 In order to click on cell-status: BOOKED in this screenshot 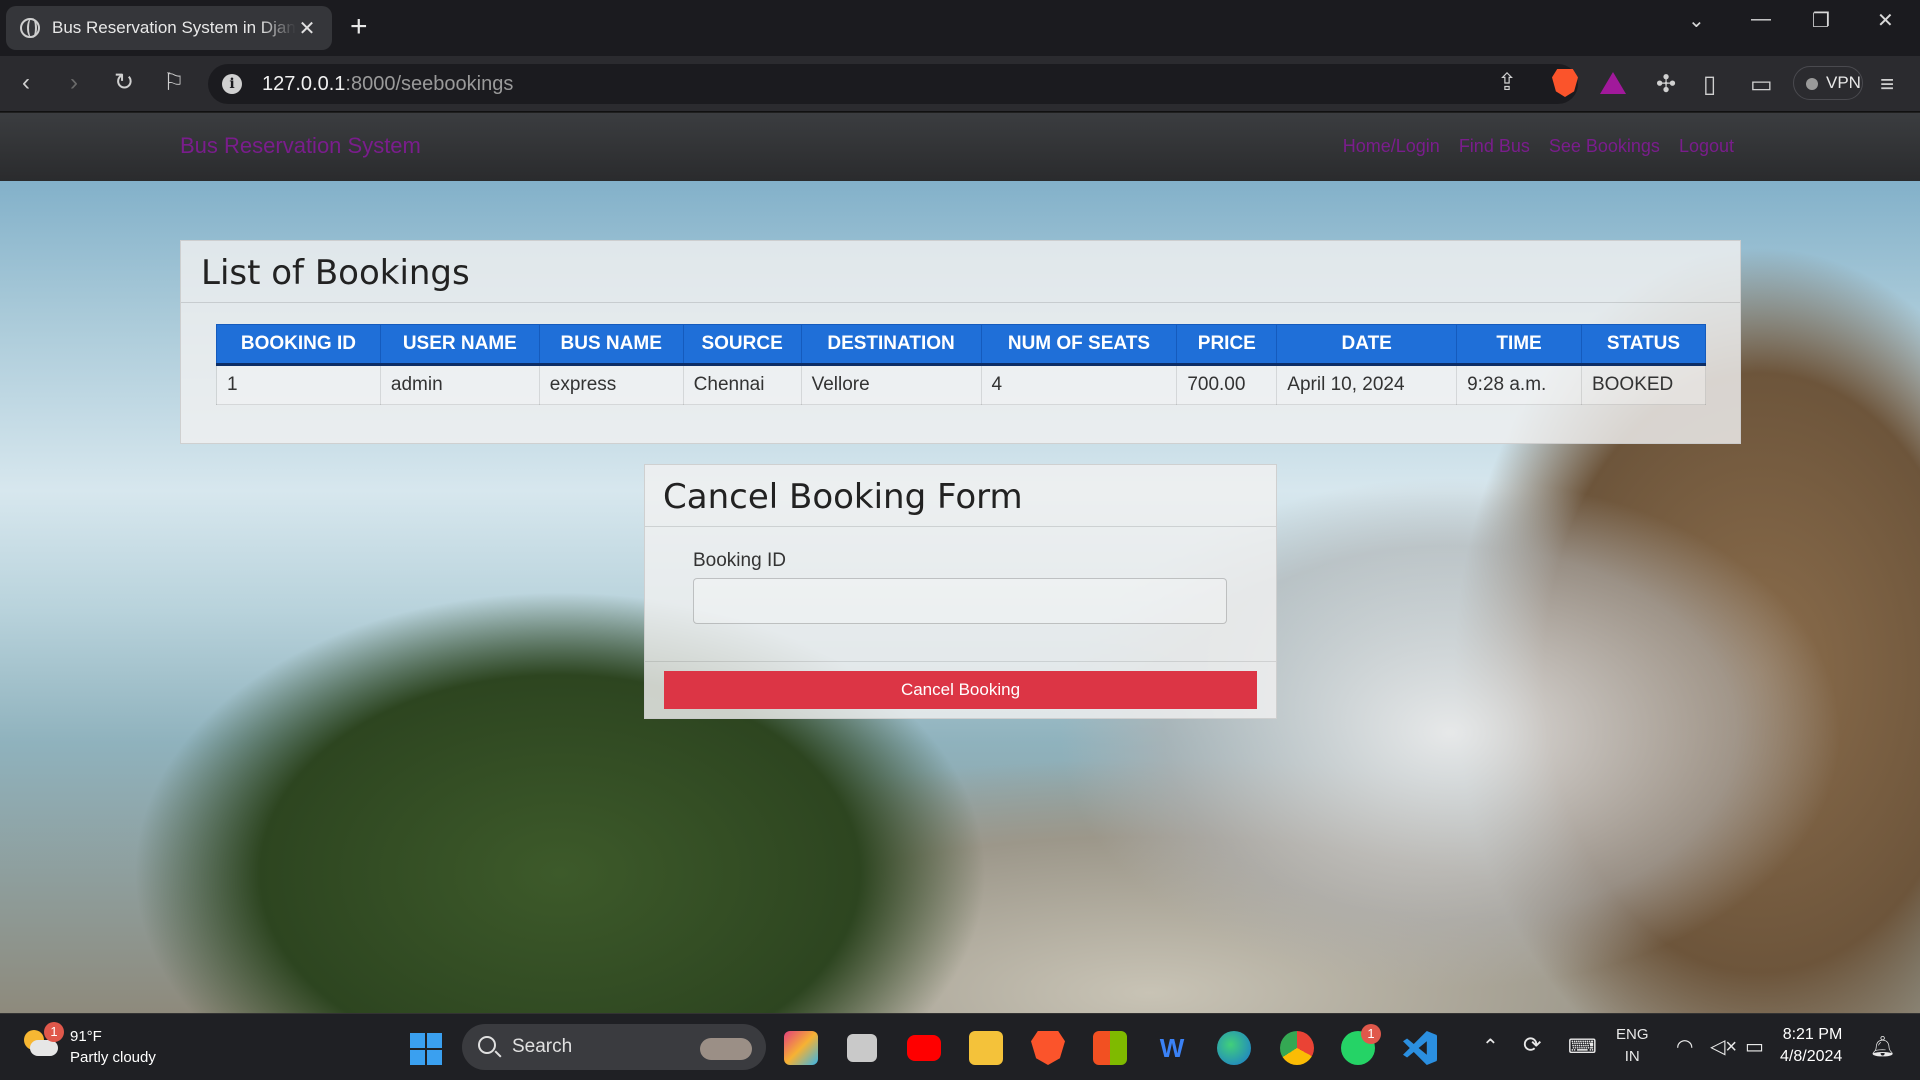, I will do `click(1643, 384)`.